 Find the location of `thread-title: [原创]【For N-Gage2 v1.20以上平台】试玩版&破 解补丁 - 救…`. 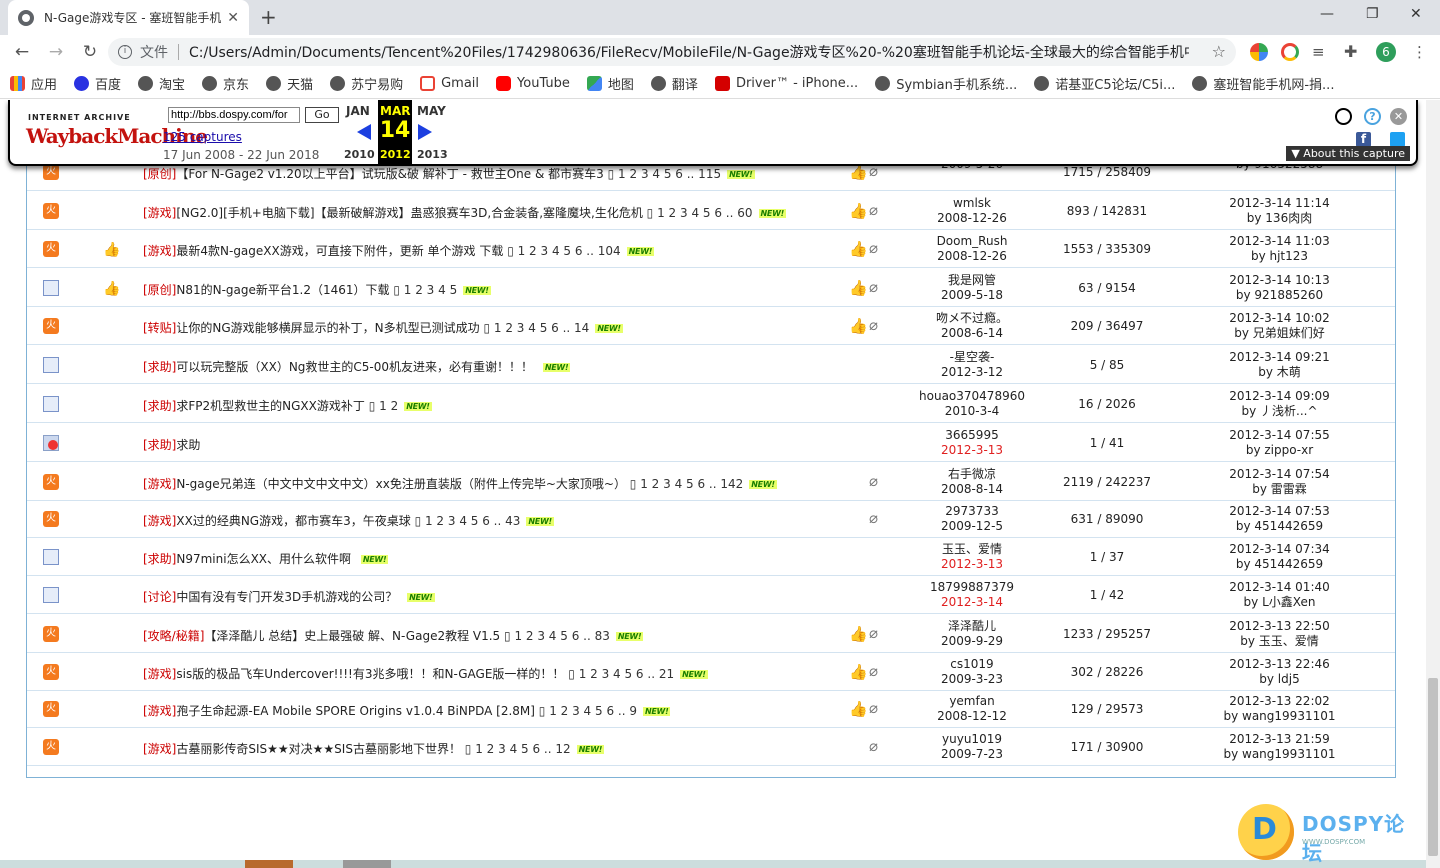

thread-title: [原创]【For N-Gage2 v1.20以上平台】试玩版&破 解补丁 - 救… is located at coordinates (449, 173).